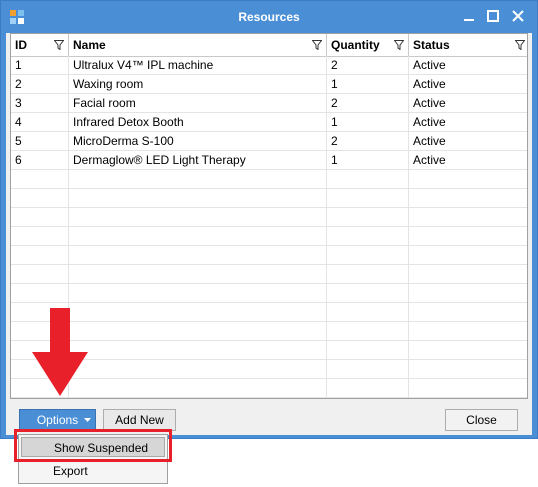  I want to click on table-row: 5 MicroDerma S-100 2 Active, so click(269, 141).